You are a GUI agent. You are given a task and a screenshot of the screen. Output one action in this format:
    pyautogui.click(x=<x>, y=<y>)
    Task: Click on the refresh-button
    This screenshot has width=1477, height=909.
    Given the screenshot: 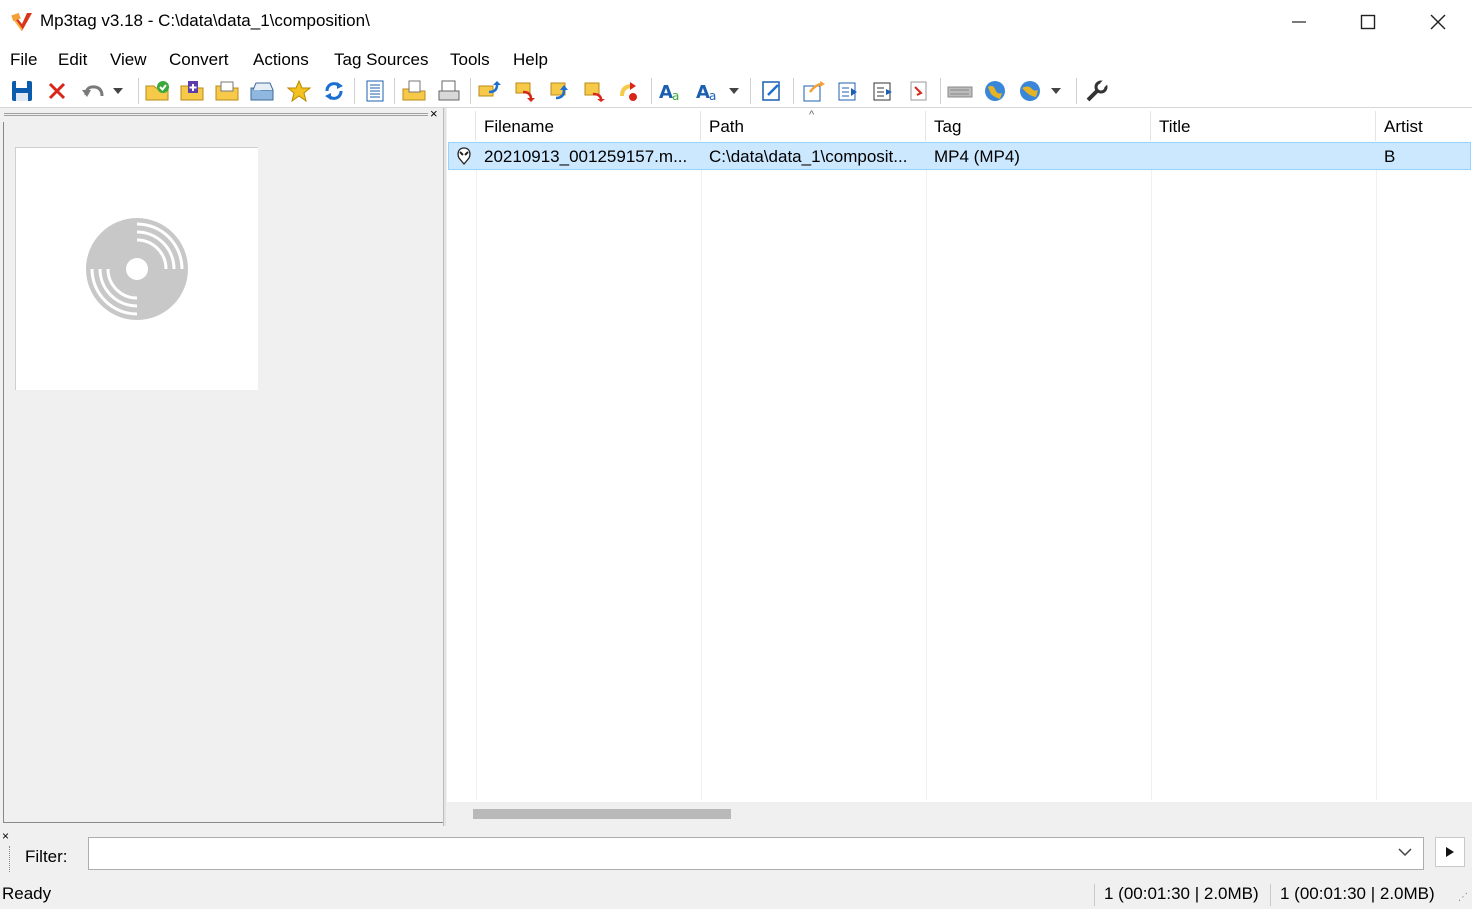 What is the action you would take?
    pyautogui.click(x=334, y=91)
    